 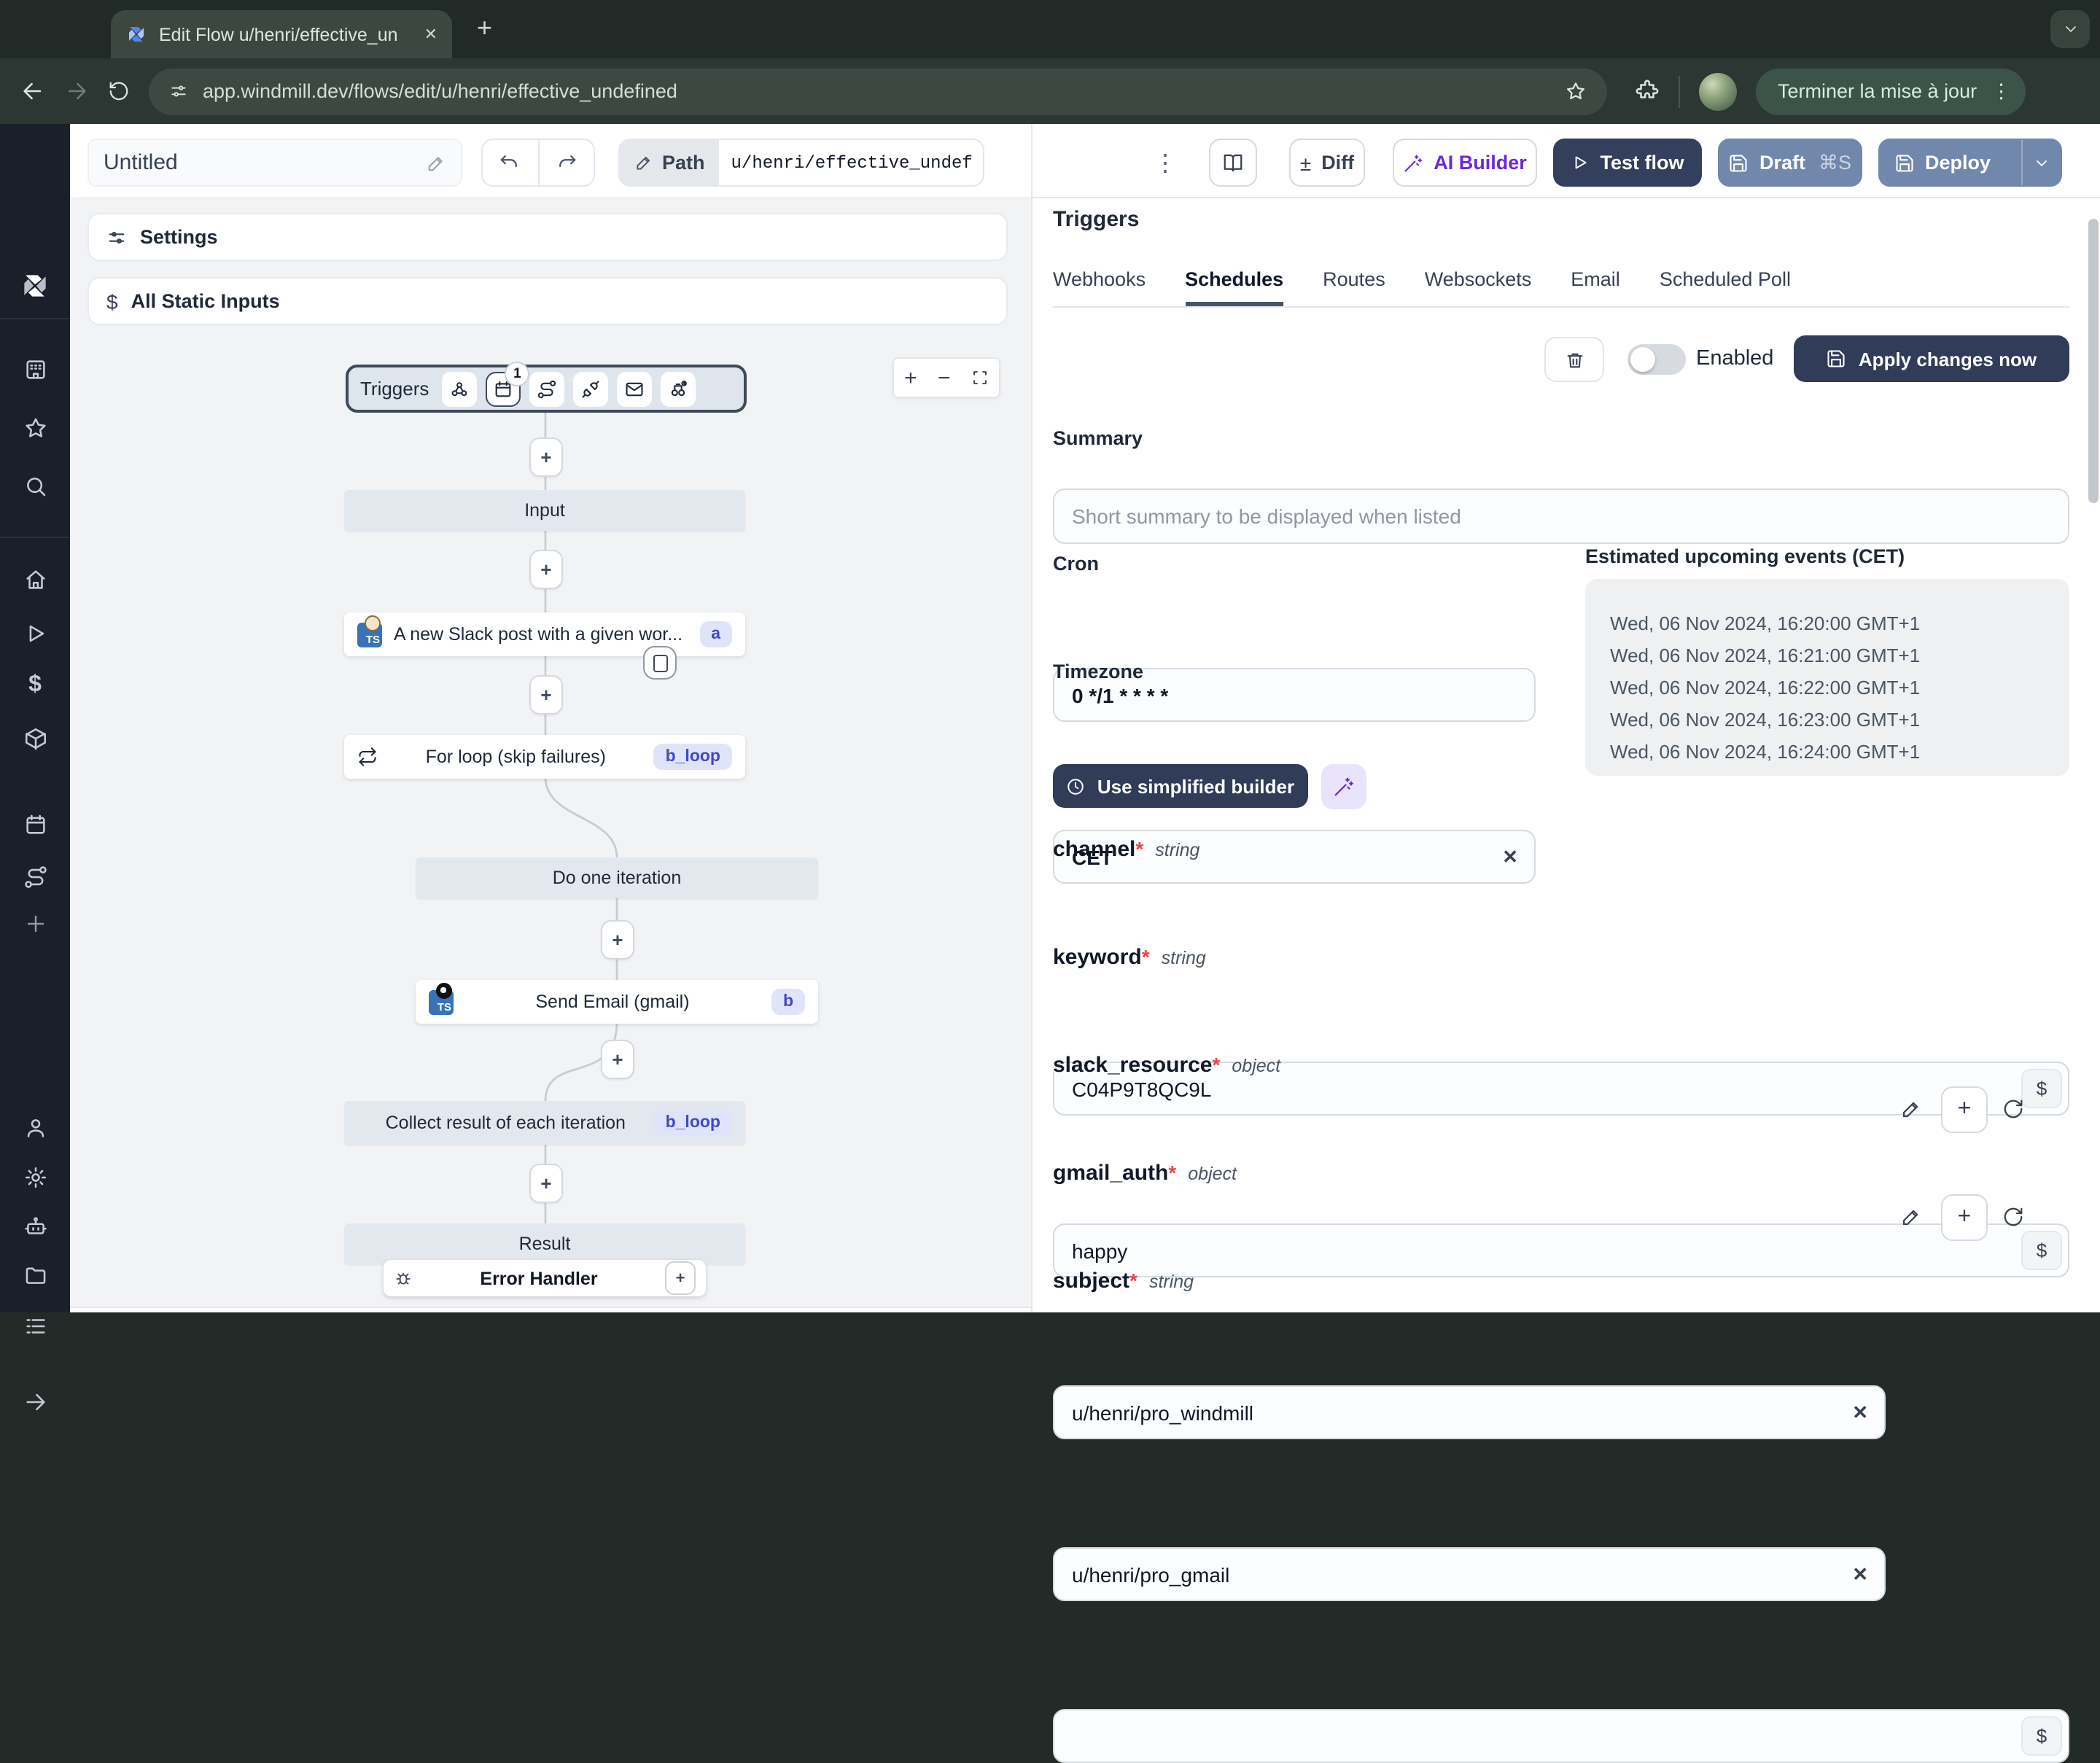 I want to click on cron-input, so click(x=1294, y=695).